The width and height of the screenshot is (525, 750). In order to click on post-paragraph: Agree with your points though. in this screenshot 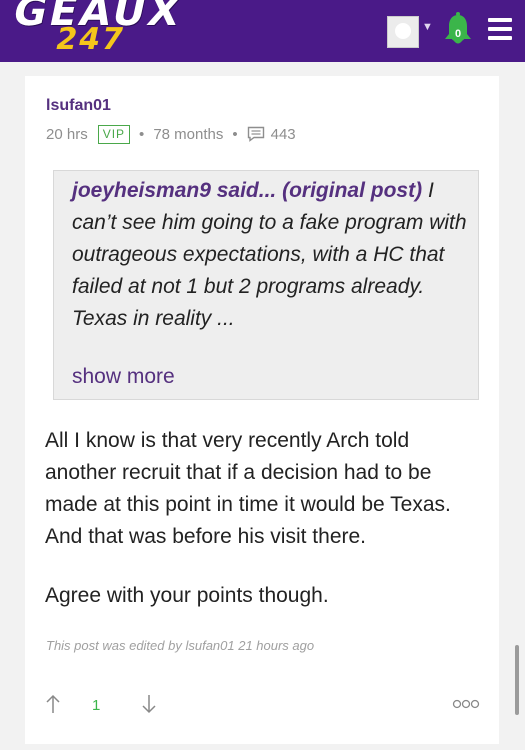, I will do `click(187, 595)`.